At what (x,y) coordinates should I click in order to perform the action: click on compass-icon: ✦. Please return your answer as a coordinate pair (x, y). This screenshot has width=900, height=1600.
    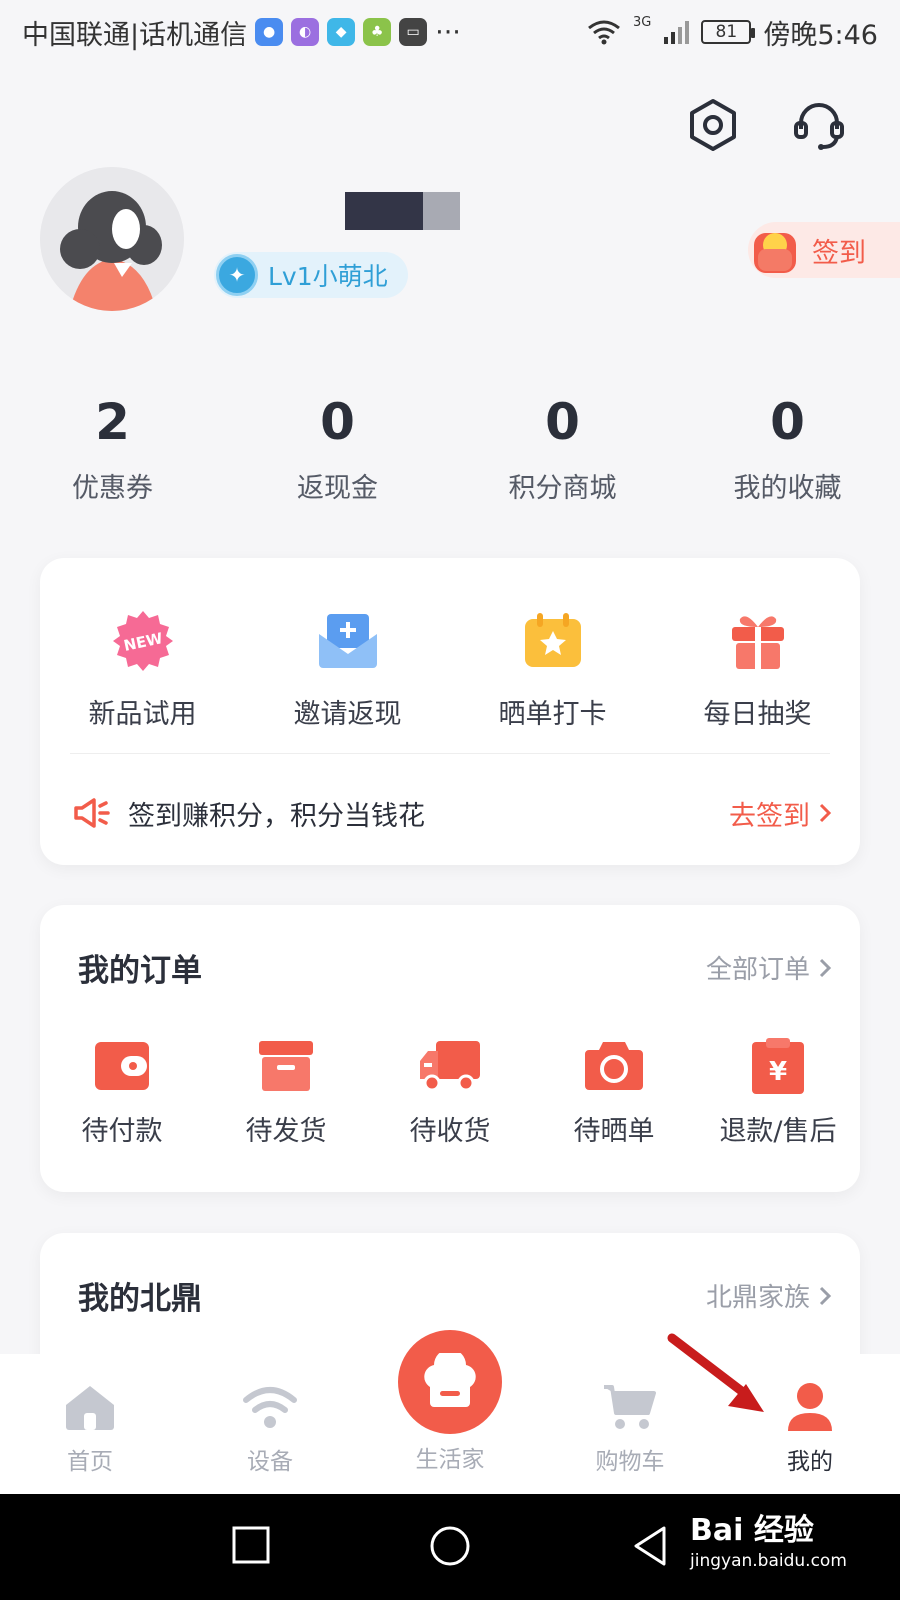
    Looking at the image, I should click on (237, 275).